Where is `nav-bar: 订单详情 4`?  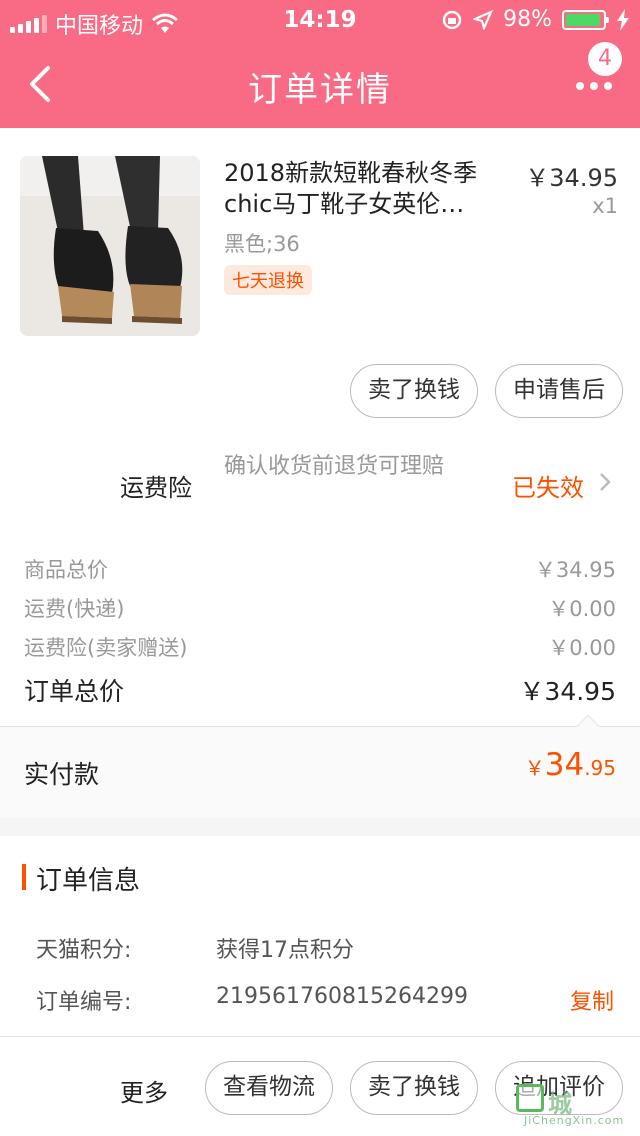 nav-bar: 订单详情 4 is located at coordinates (320, 84).